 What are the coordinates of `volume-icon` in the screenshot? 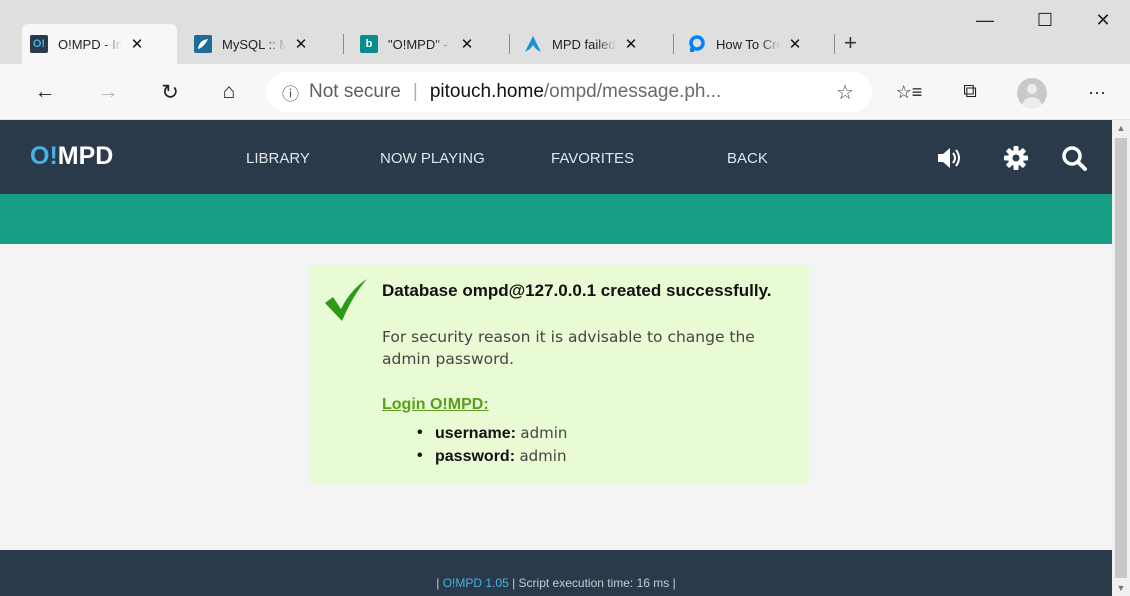 It's located at (950, 158).